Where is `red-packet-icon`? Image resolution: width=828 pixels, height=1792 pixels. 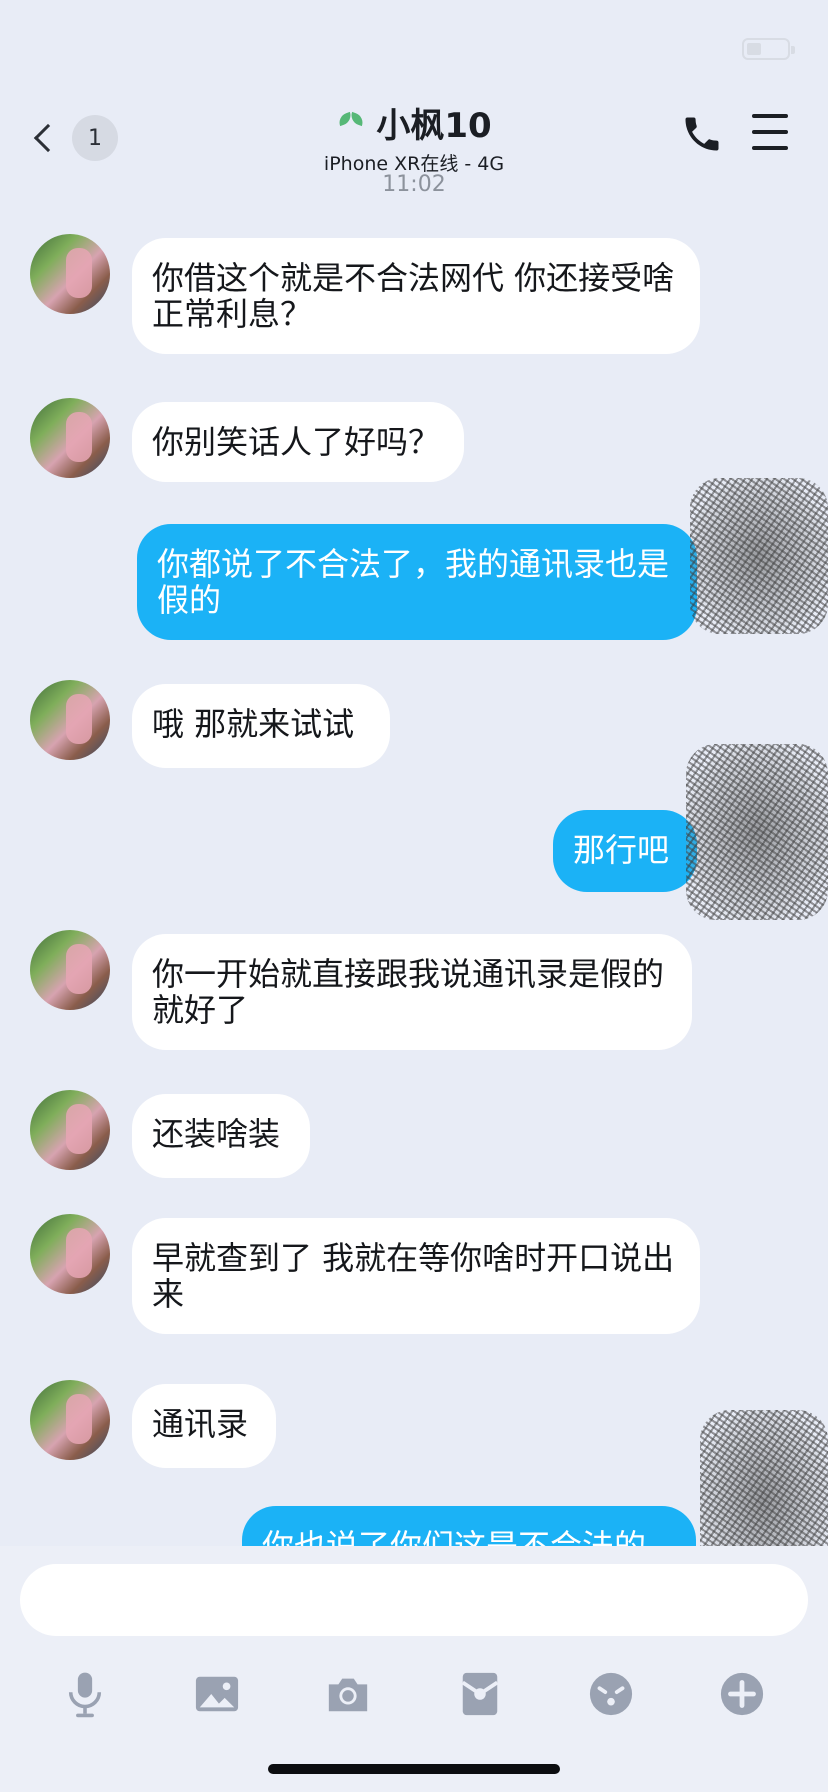 red-packet-icon is located at coordinates (480, 1694).